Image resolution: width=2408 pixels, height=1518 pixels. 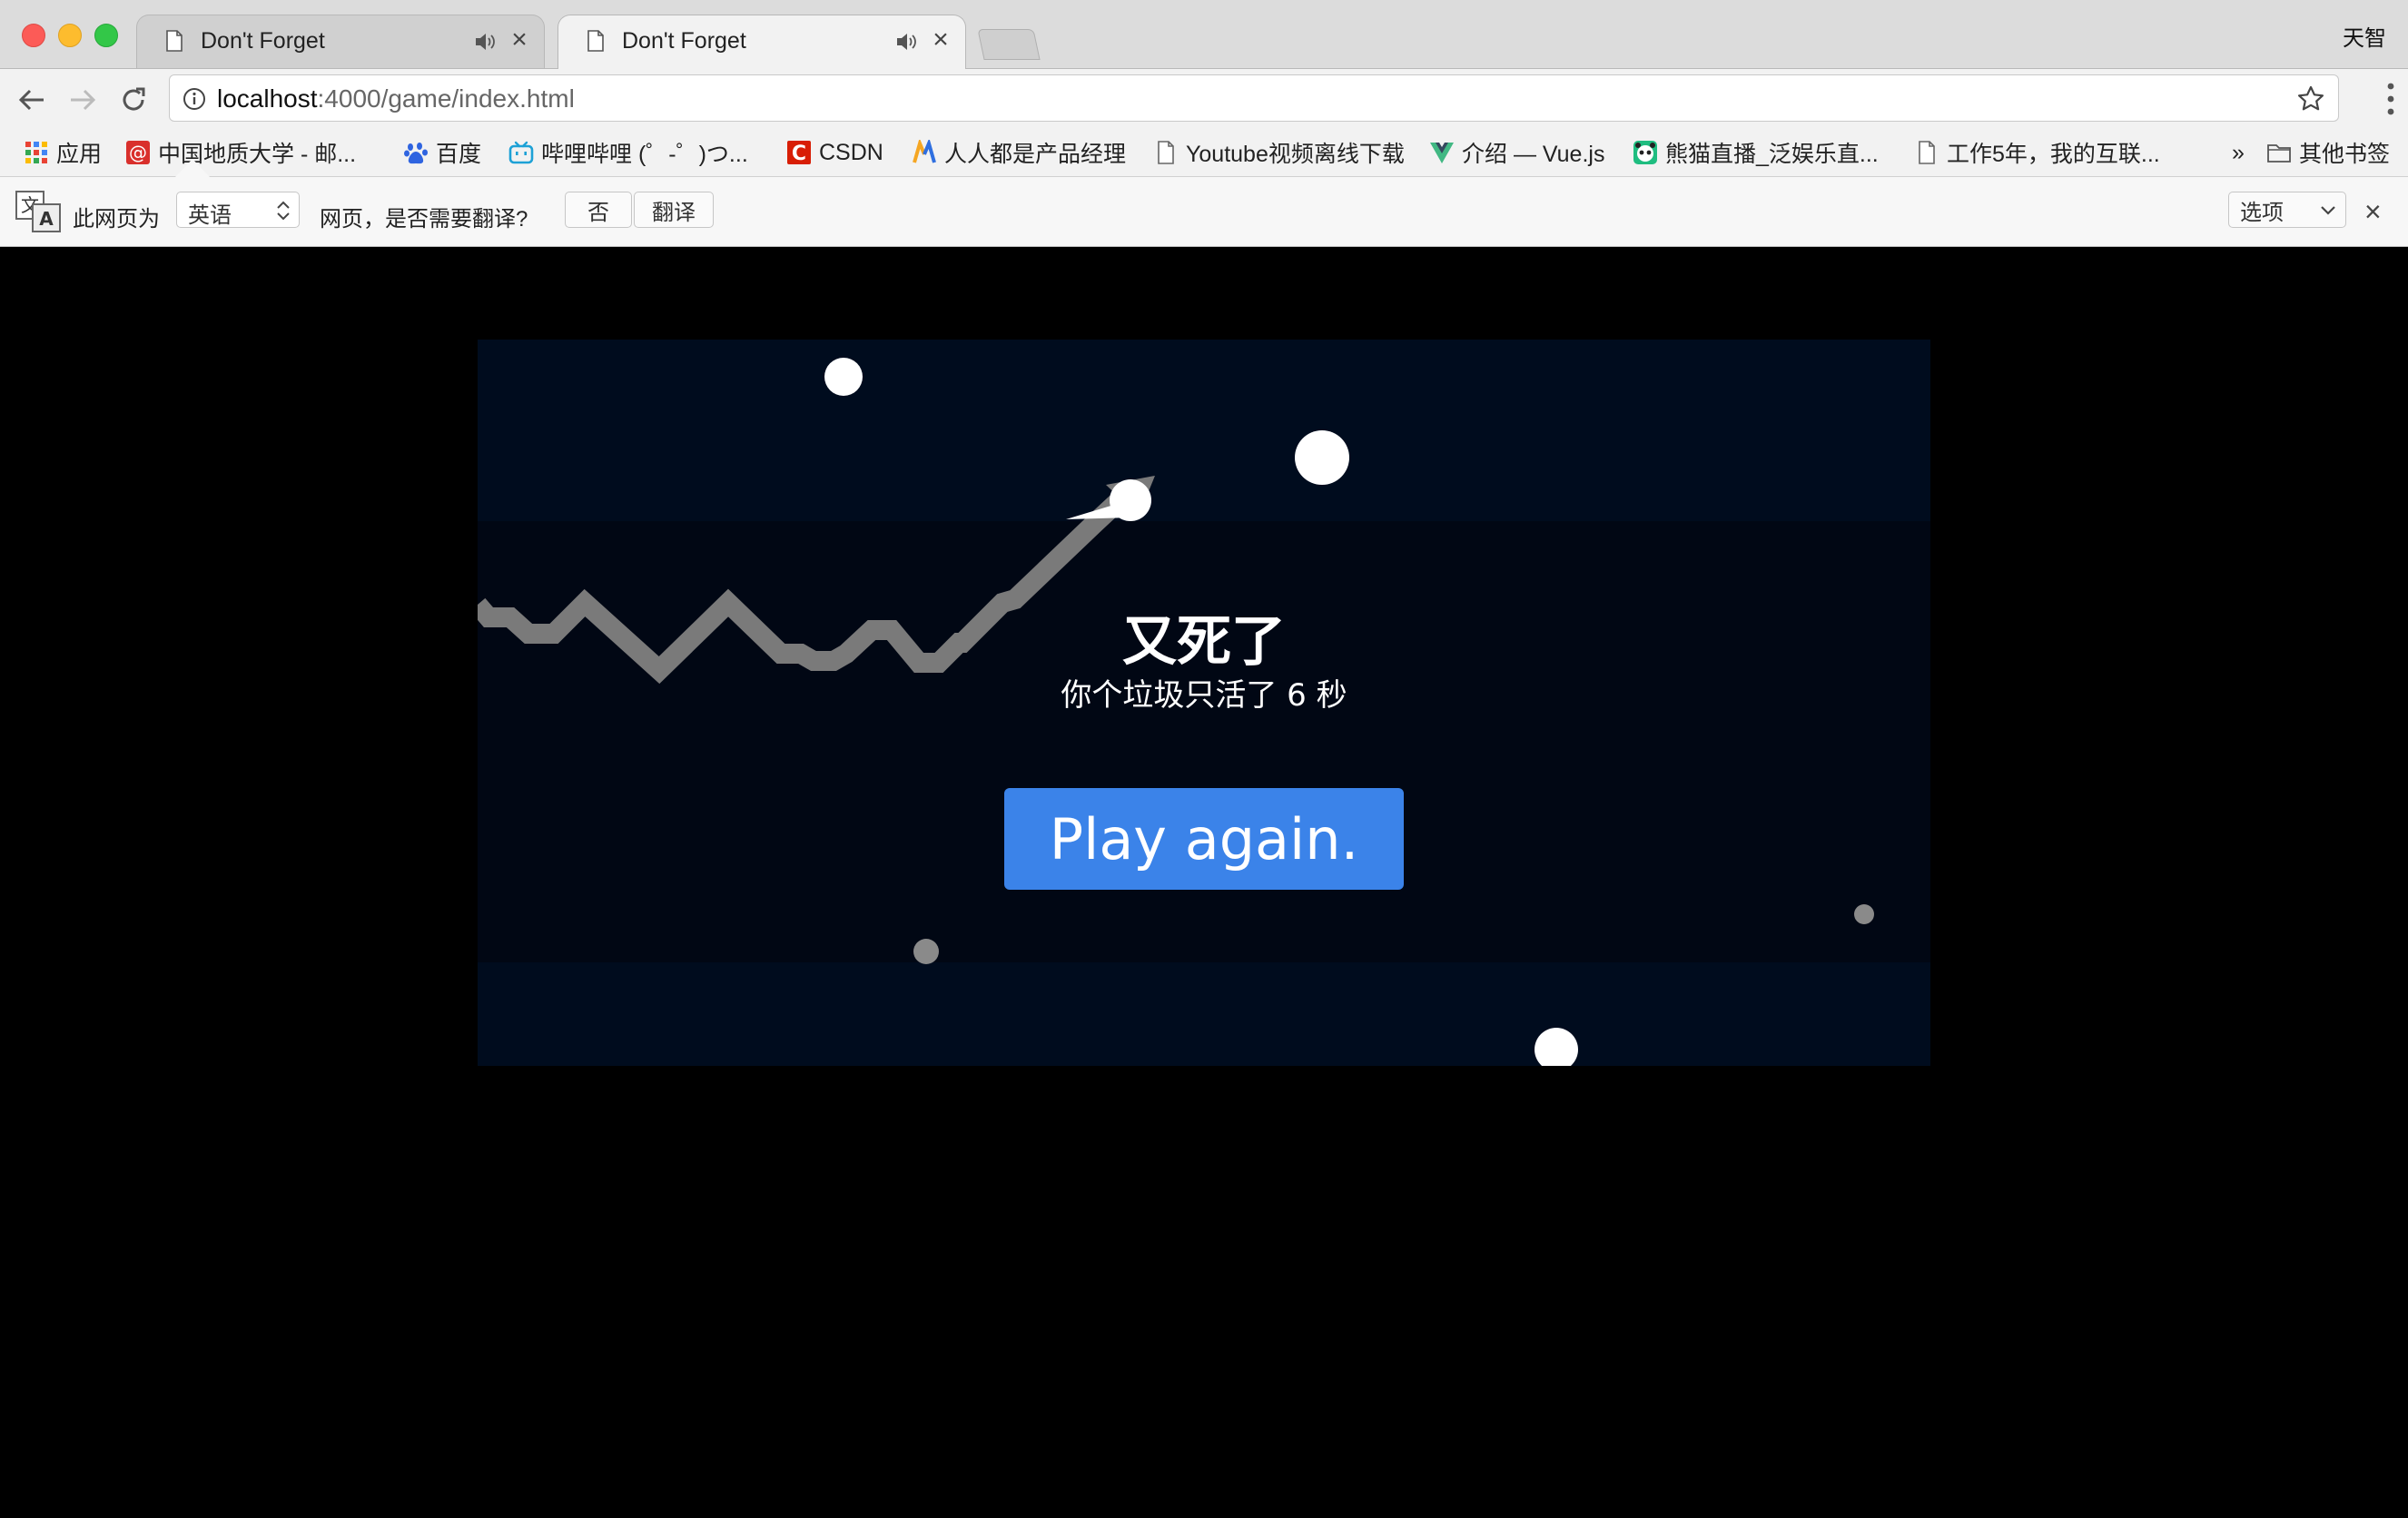 I want to click on window-maximize-button, so click(x=106, y=35).